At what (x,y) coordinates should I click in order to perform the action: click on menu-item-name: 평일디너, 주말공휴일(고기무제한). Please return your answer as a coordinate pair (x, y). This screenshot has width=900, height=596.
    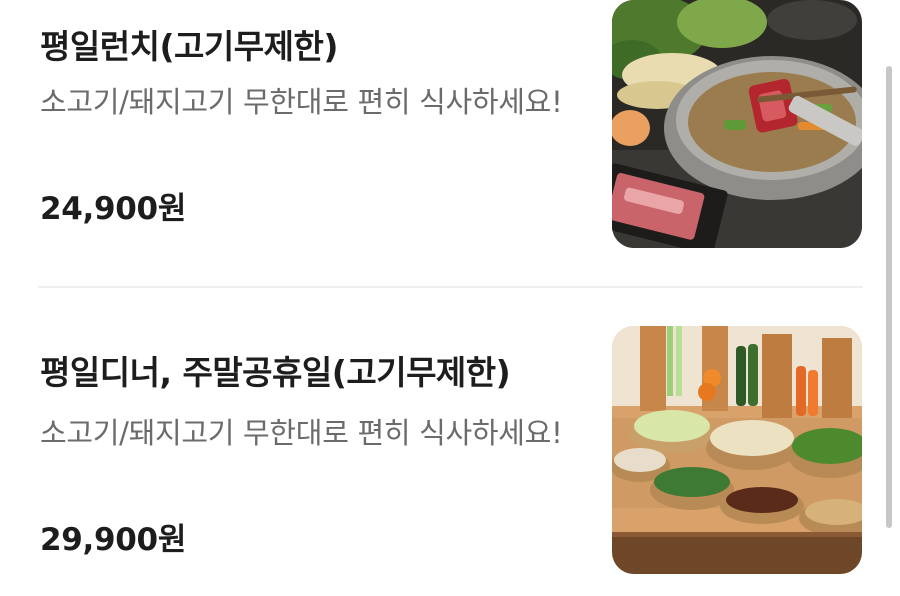
    Looking at the image, I should click on (275, 372).